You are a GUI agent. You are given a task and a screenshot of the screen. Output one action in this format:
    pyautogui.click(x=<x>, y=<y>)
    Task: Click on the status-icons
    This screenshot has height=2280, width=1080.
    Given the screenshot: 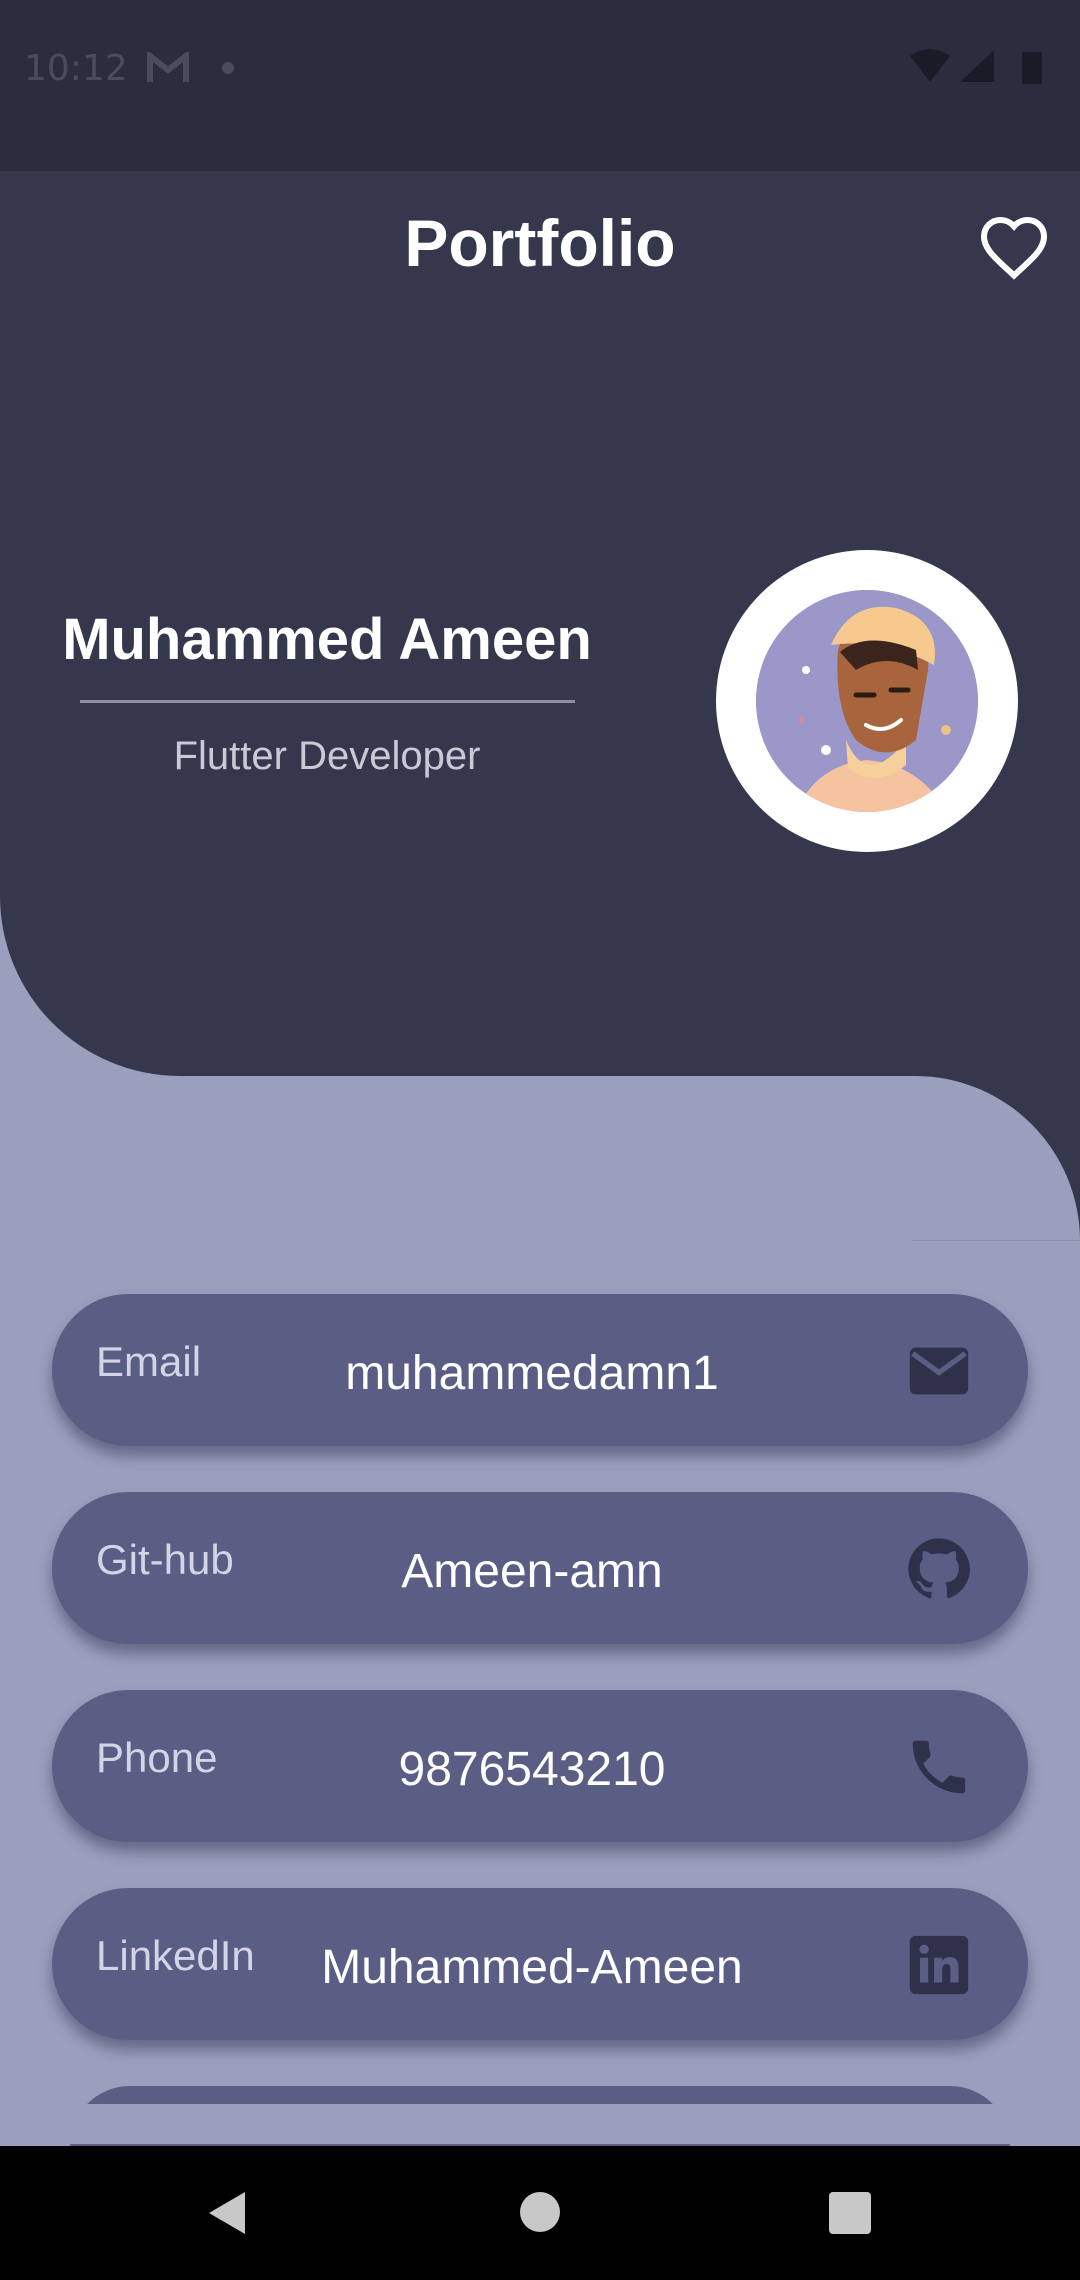 What is the action you would take?
    pyautogui.click(x=976, y=66)
    